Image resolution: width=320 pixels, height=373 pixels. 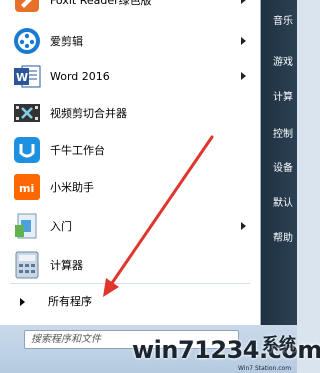 I want to click on expand-arrow-icon, so click(x=22, y=302).